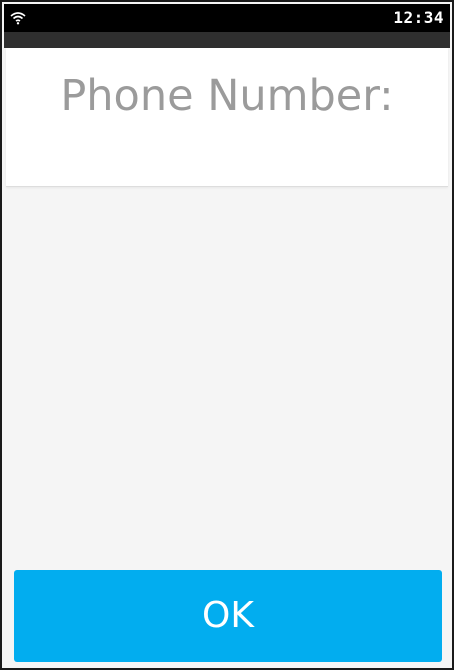 The width and height of the screenshot is (454, 670). Describe the element at coordinates (18, 17) in the screenshot. I see `wifi-icon` at that location.